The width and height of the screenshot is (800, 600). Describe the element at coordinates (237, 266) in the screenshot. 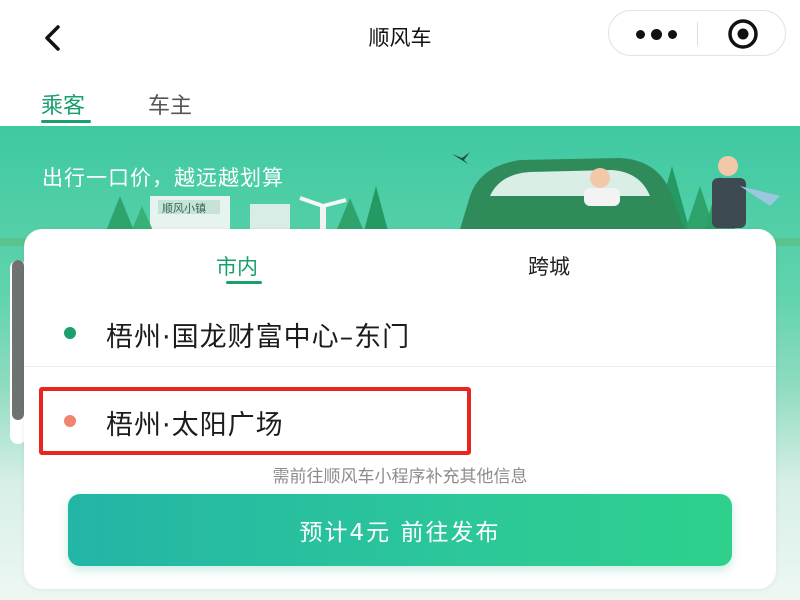

I see `tab-in-city: 市内` at that location.